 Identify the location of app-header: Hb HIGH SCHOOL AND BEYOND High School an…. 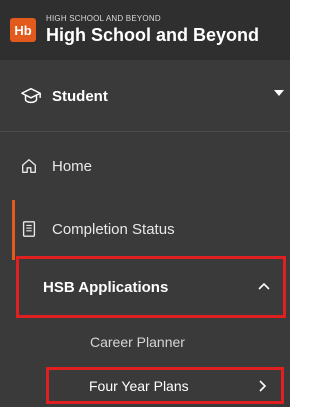
(145, 30).